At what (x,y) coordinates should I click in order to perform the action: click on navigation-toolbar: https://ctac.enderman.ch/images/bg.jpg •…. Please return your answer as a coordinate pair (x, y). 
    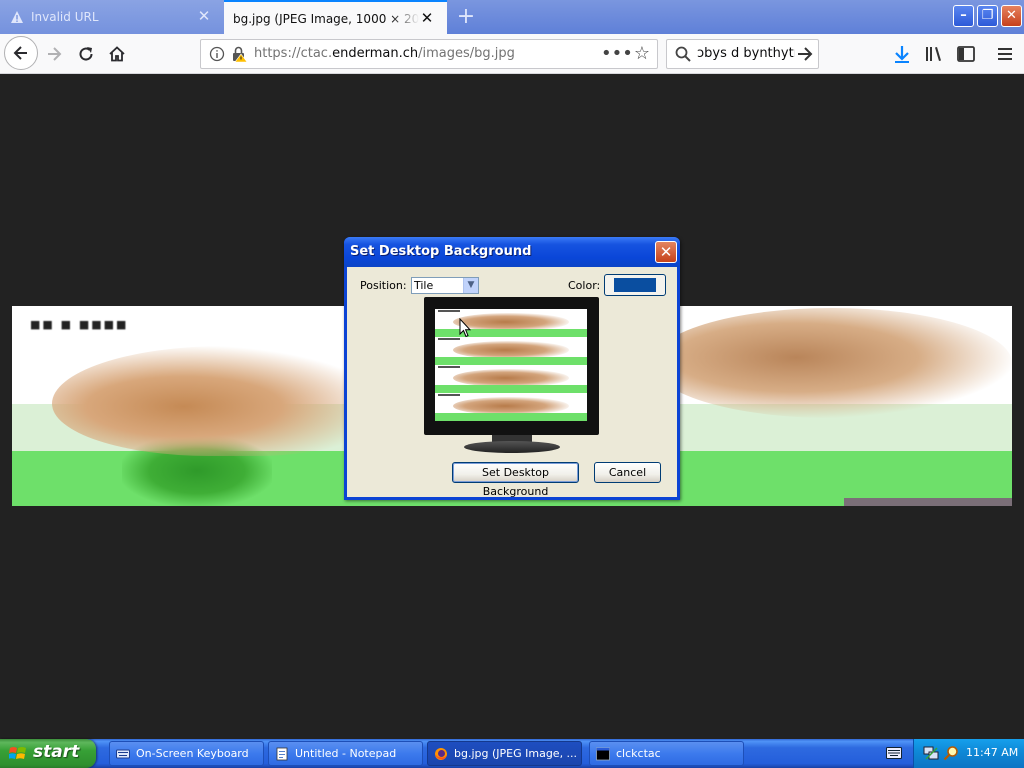
    Looking at the image, I should click on (512, 54).